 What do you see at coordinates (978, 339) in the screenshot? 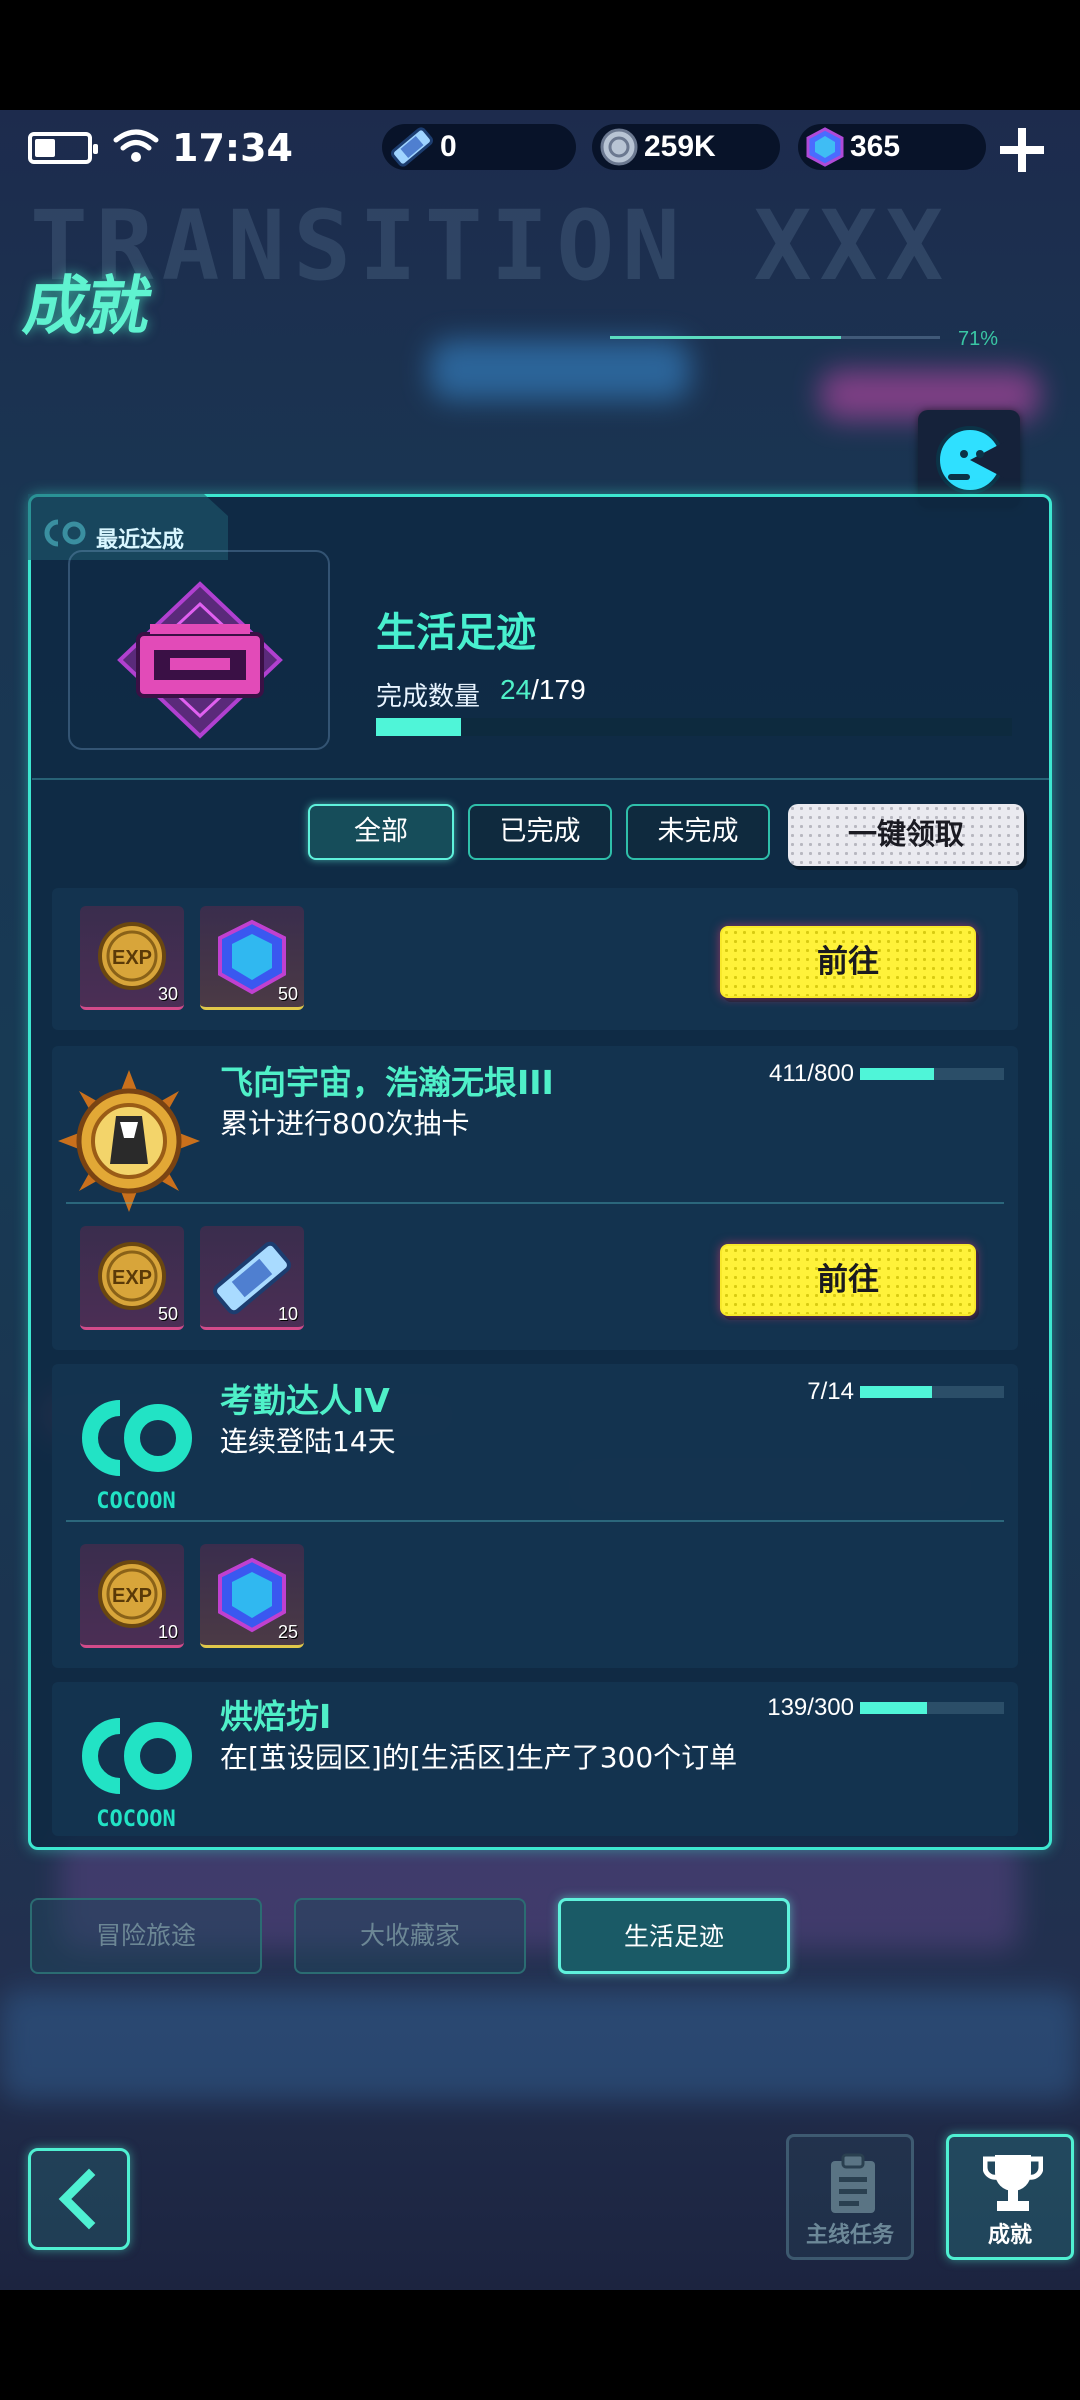
I see `header-progress-text: 71%` at bounding box center [978, 339].